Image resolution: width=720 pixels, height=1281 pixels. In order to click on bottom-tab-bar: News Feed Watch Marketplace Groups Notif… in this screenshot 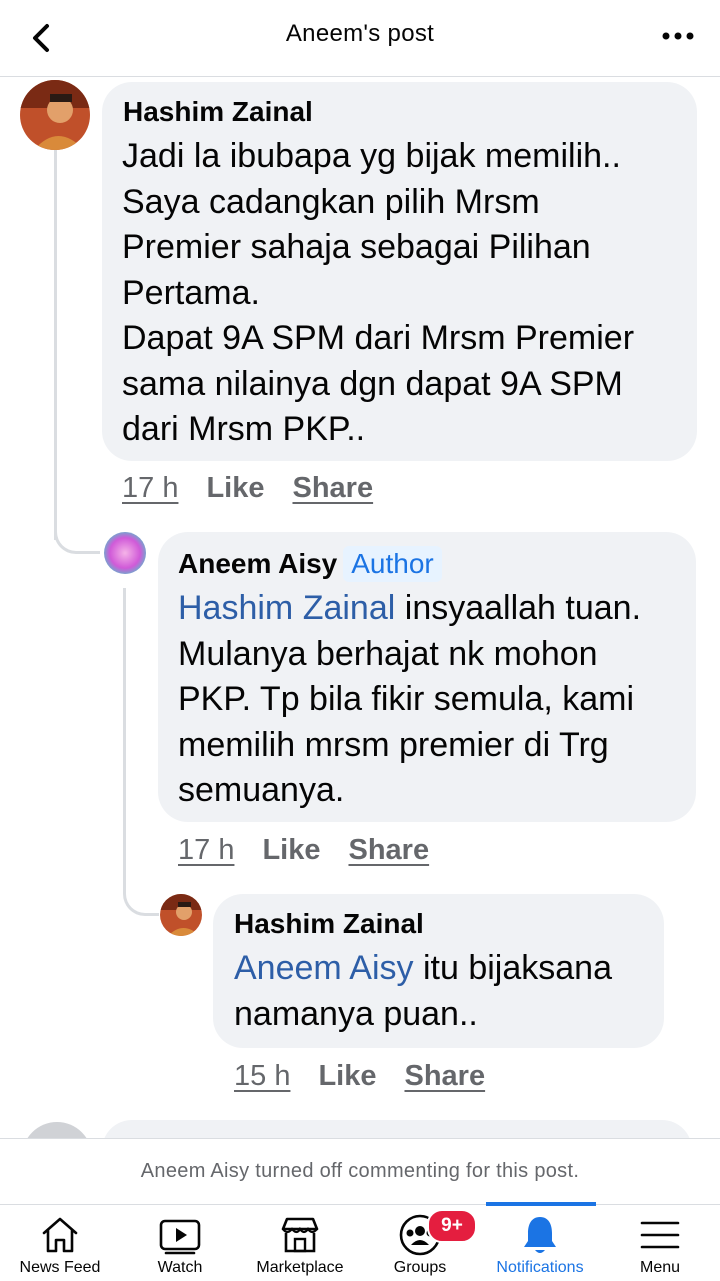, I will do `click(360, 1242)`.